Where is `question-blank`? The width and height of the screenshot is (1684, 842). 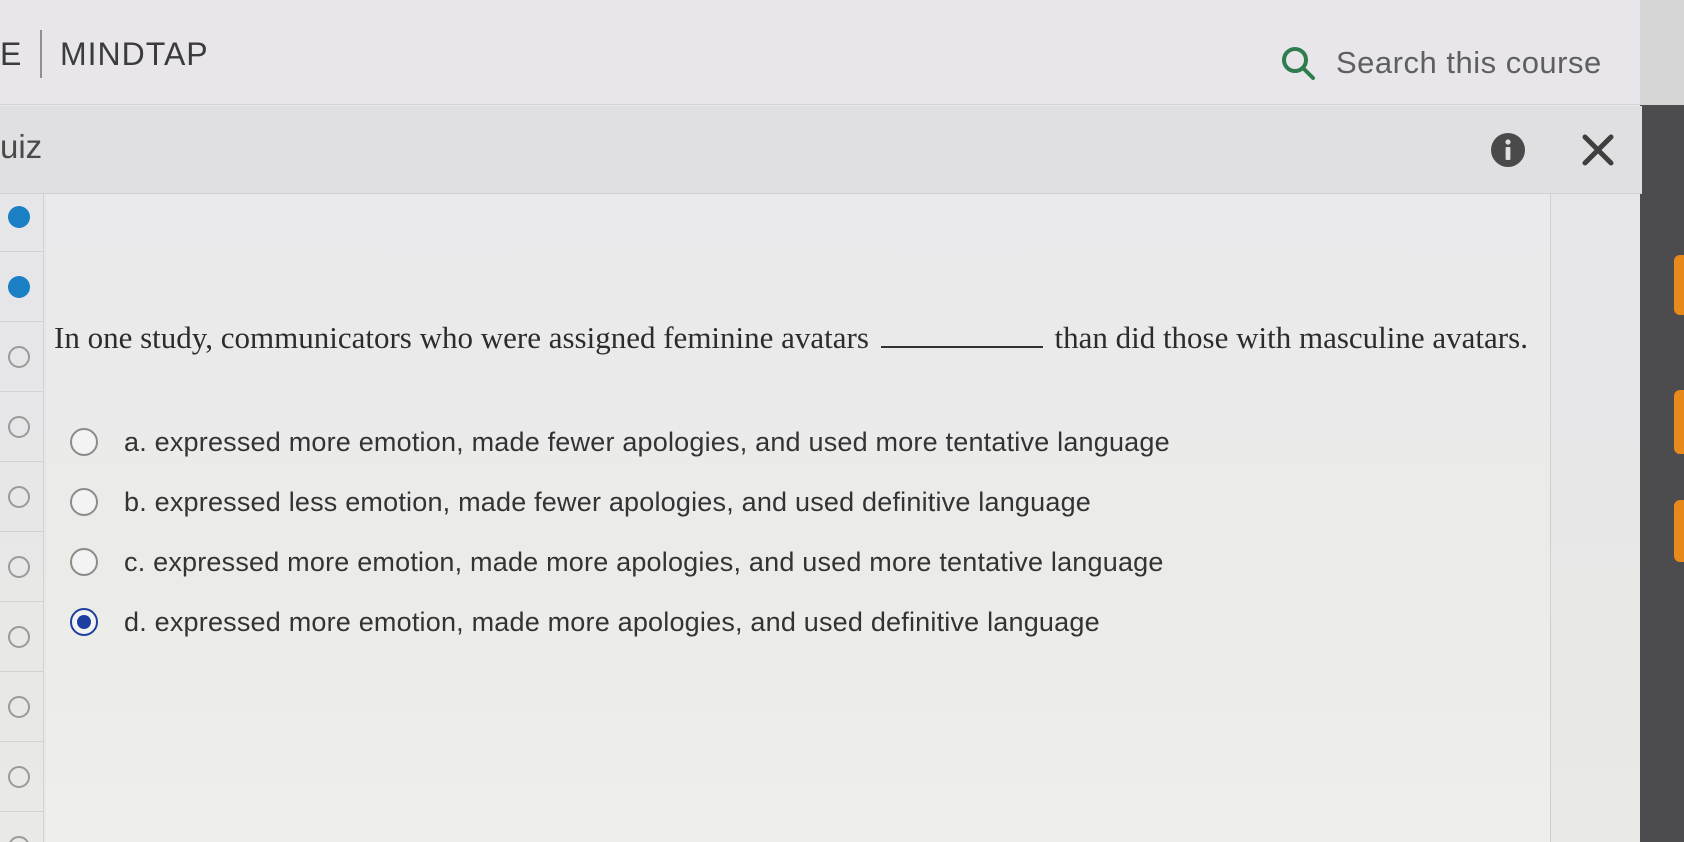
question-blank is located at coordinates (961, 334).